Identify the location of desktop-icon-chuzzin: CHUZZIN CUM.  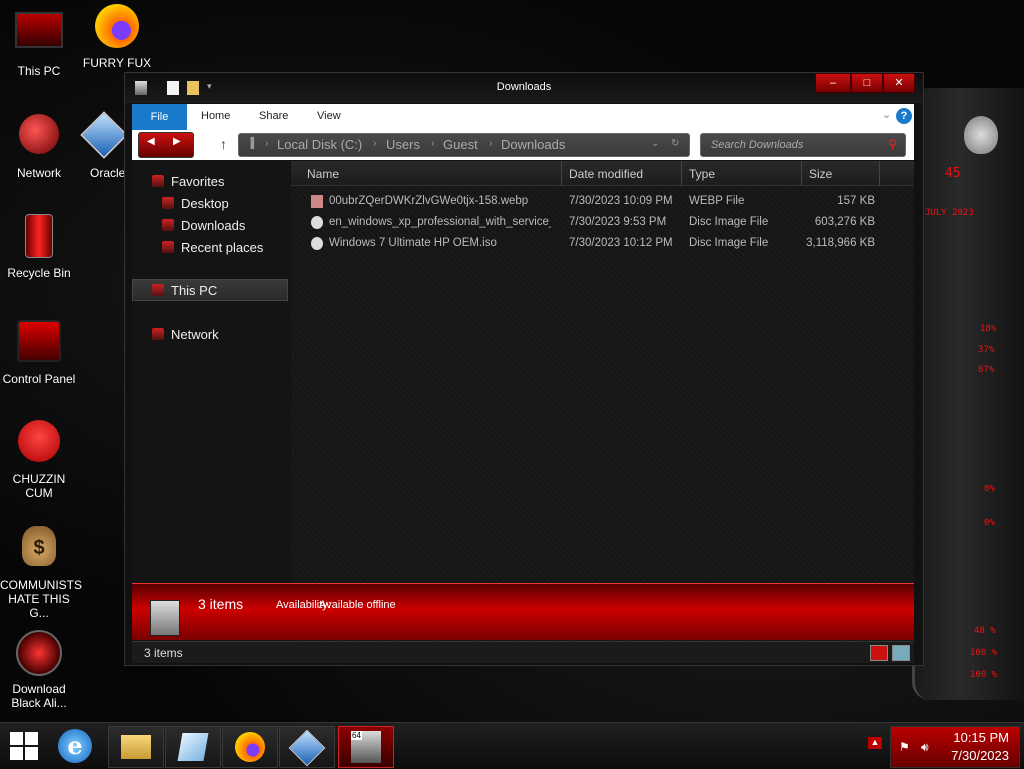
(39, 459).